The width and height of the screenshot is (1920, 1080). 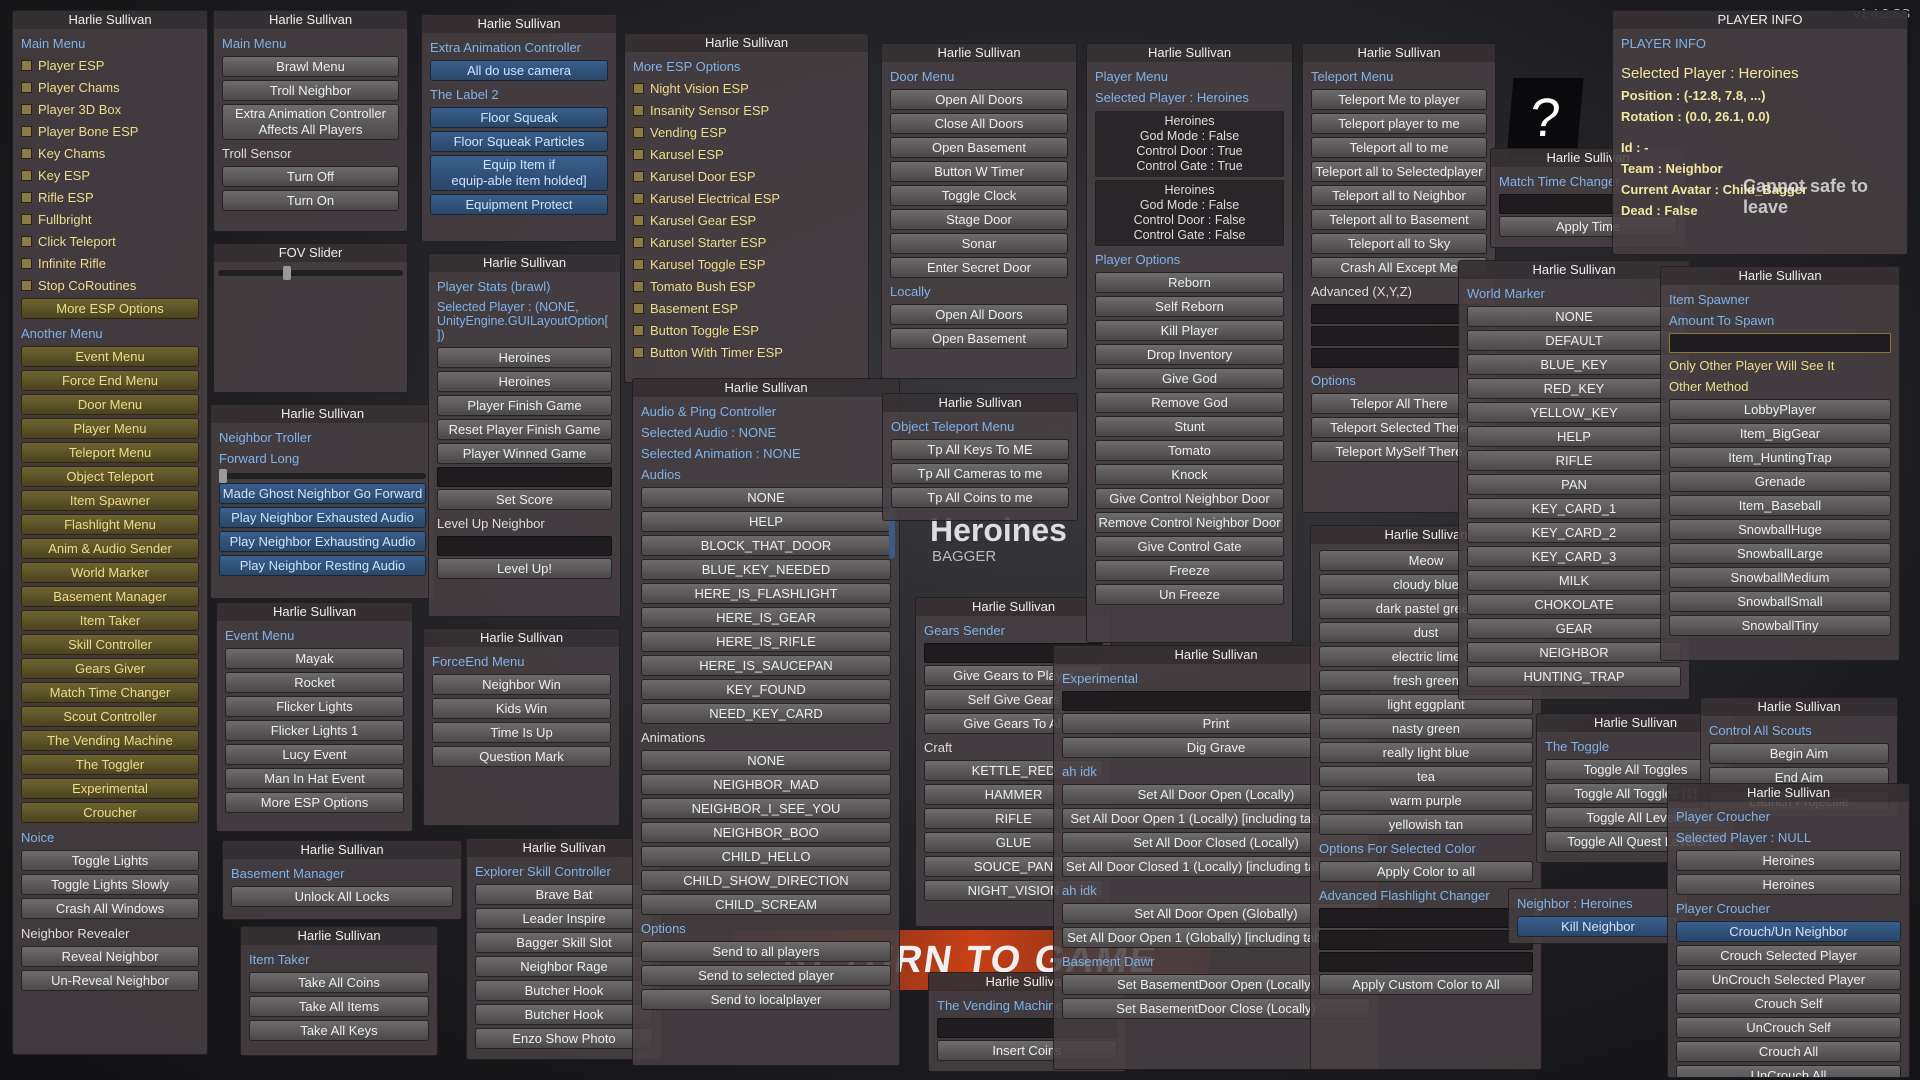 I want to click on set-score-button: Set Score, so click(x=524, y=499).